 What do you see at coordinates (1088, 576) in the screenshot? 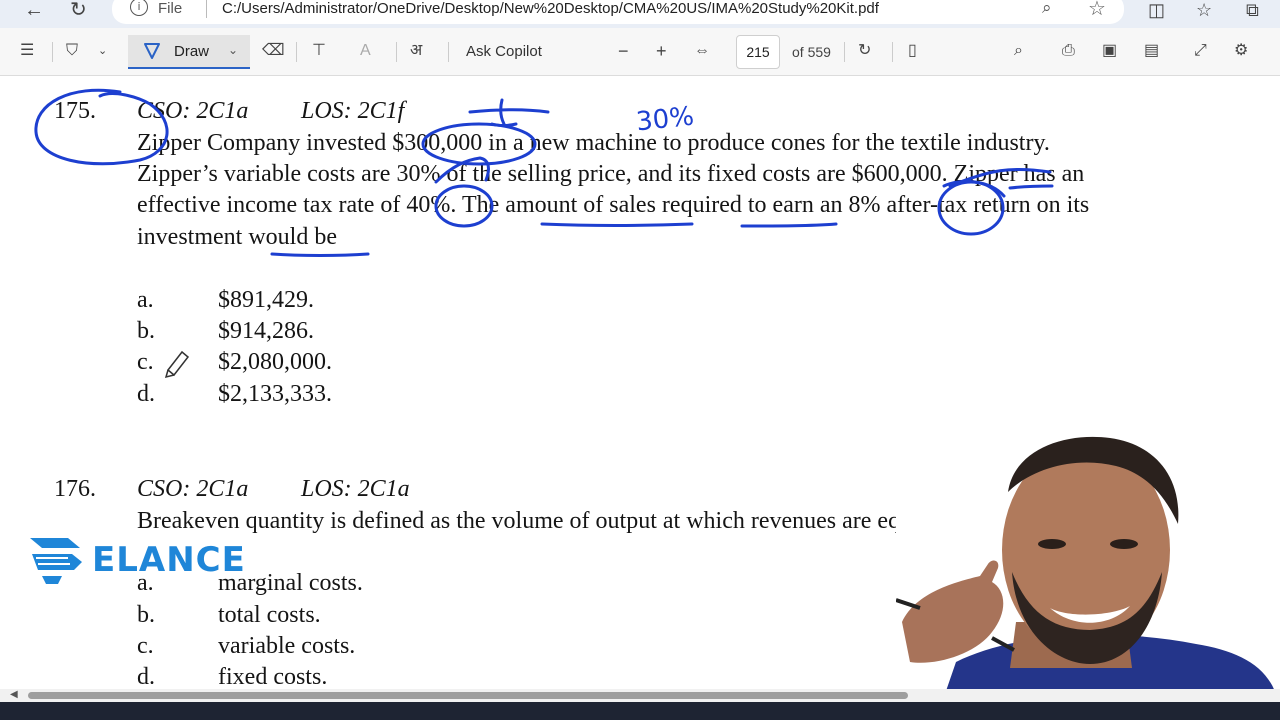
I see `presenter-webcam` at bounding box center [1088, 576].